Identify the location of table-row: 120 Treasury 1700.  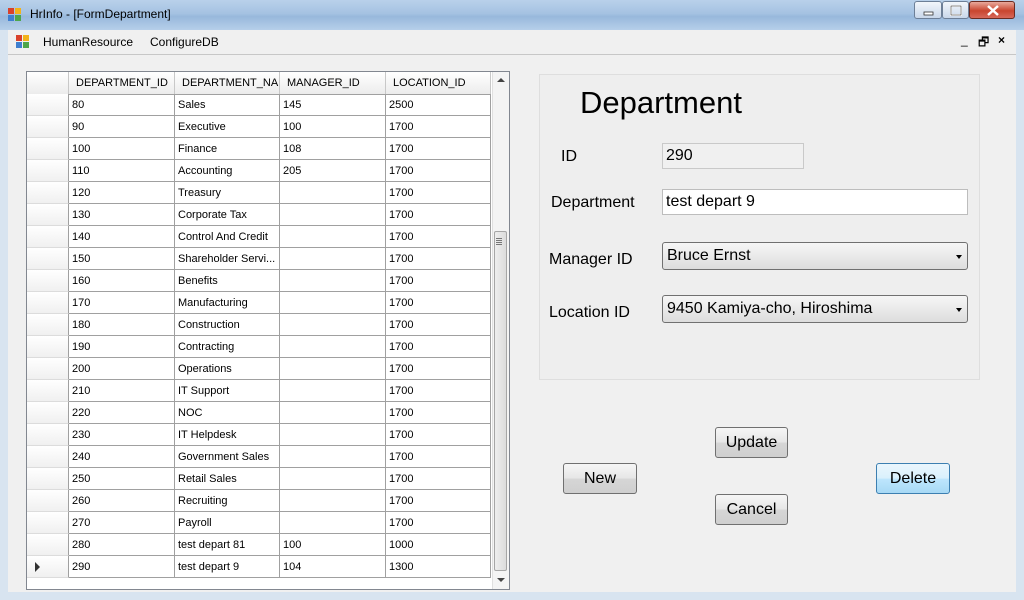
(259, 193).